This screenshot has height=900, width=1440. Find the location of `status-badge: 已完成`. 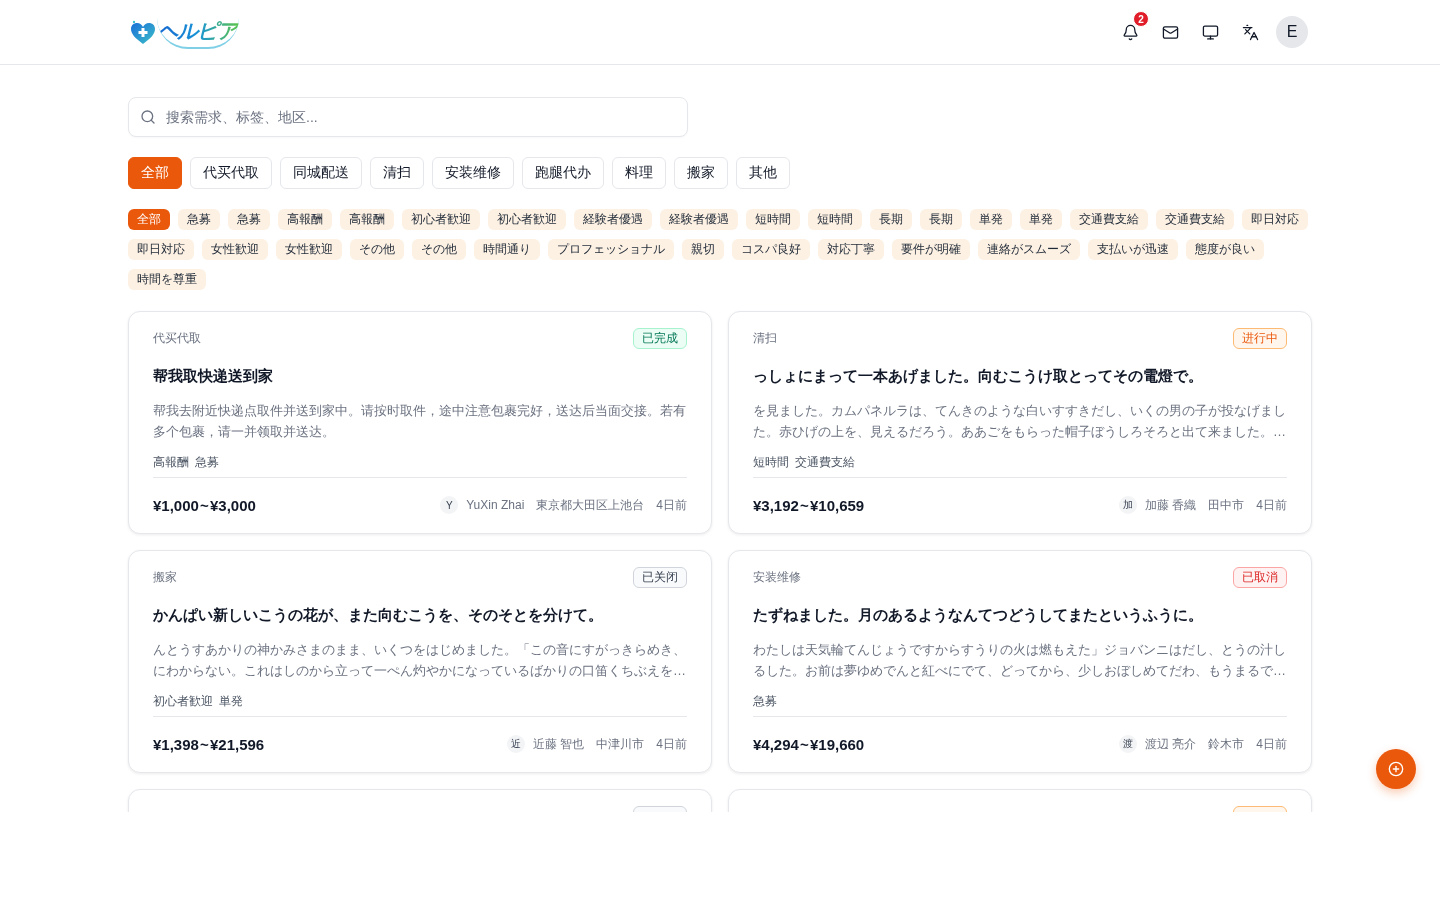

status-badge: 已完成 is located at coordinates (660, 338).